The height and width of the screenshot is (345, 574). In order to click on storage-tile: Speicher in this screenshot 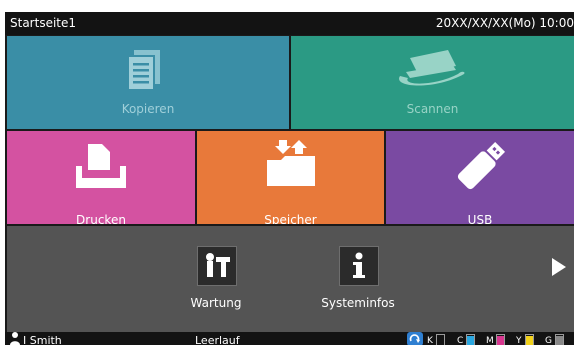, I will do `click(290, 177)`.